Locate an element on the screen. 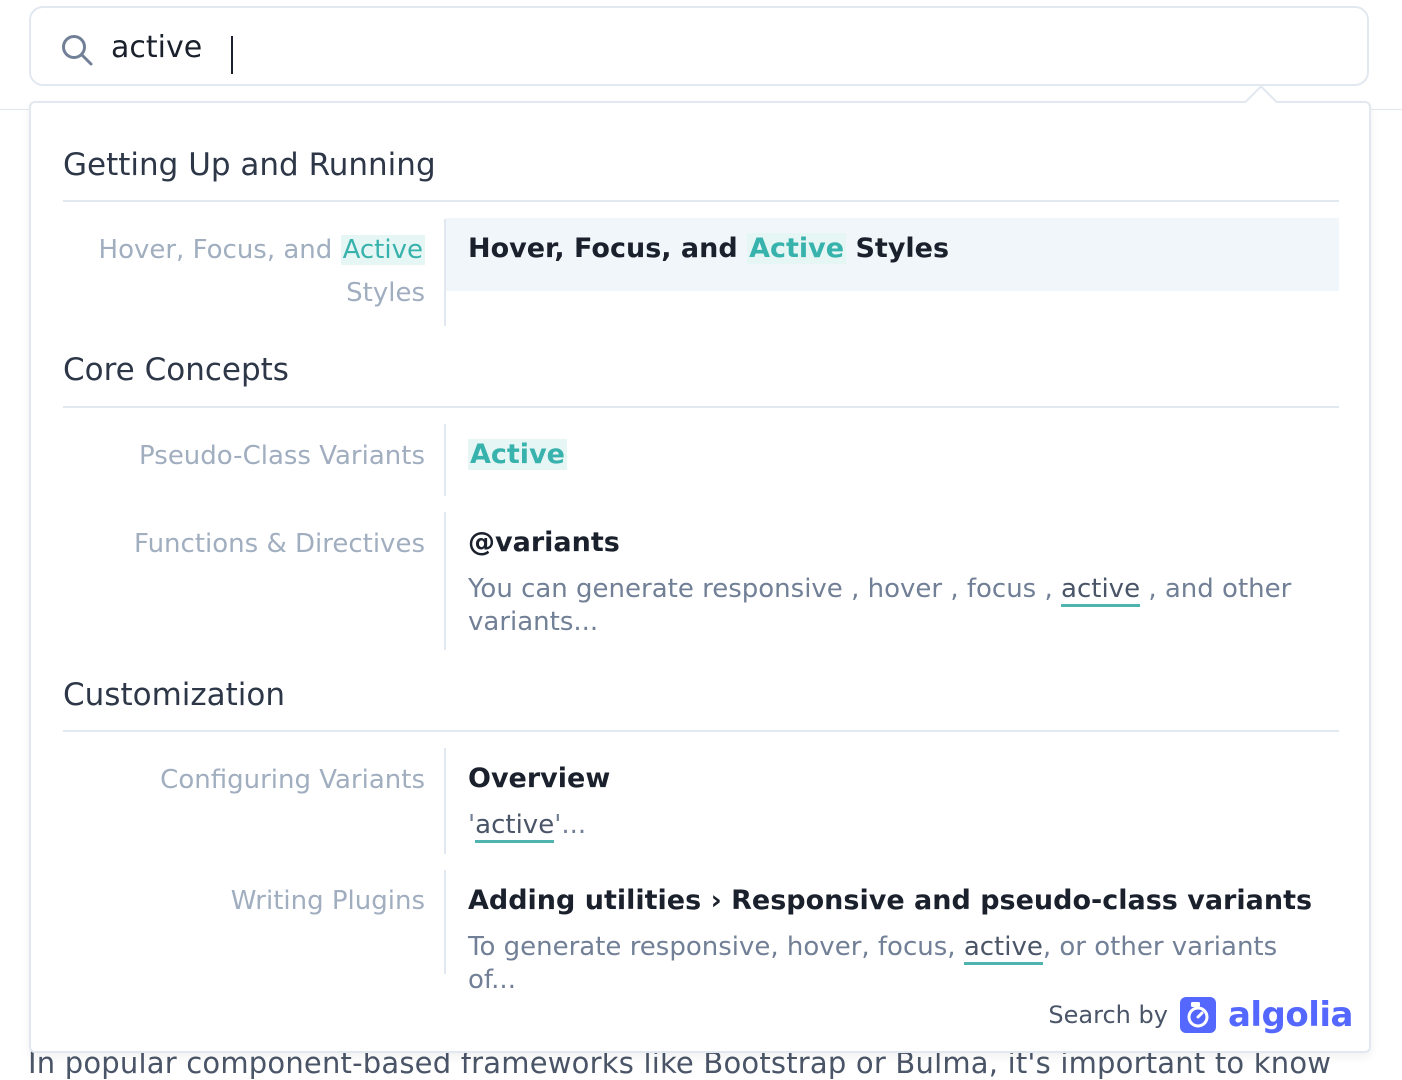  algolia-logo-icon is located at coordinates (1197, 1015).